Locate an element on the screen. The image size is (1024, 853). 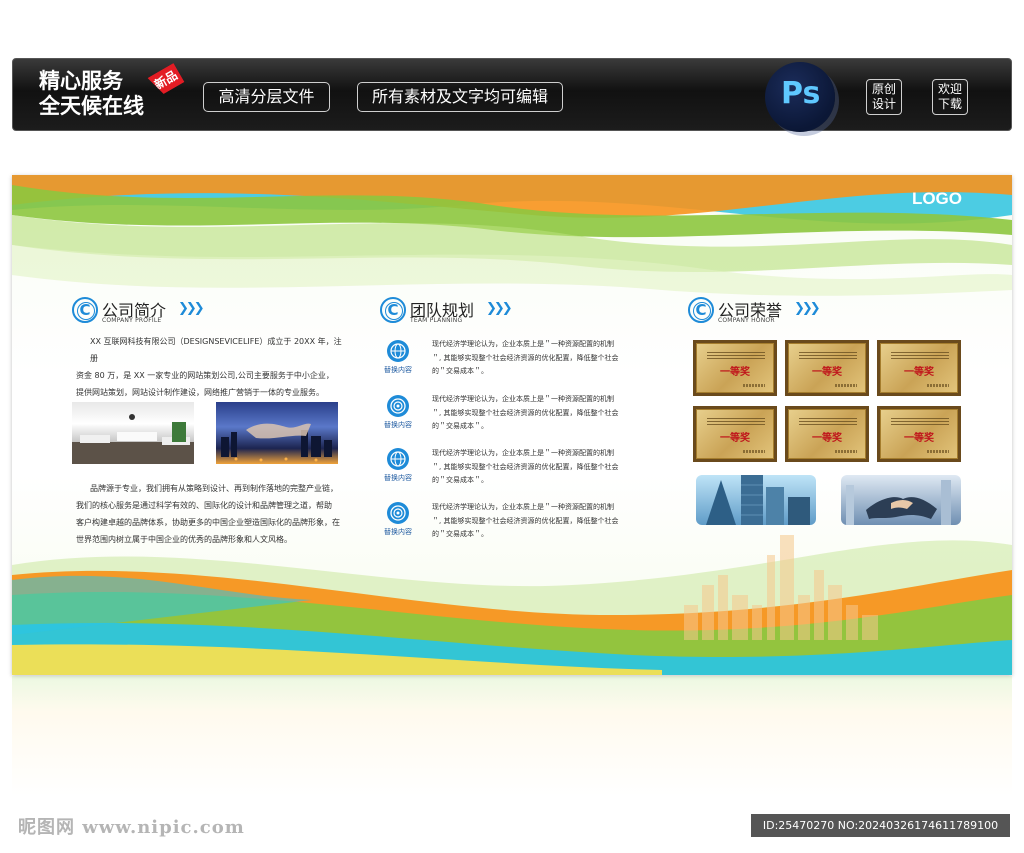
ps-label: Ps is located at coordinates (801, 93).